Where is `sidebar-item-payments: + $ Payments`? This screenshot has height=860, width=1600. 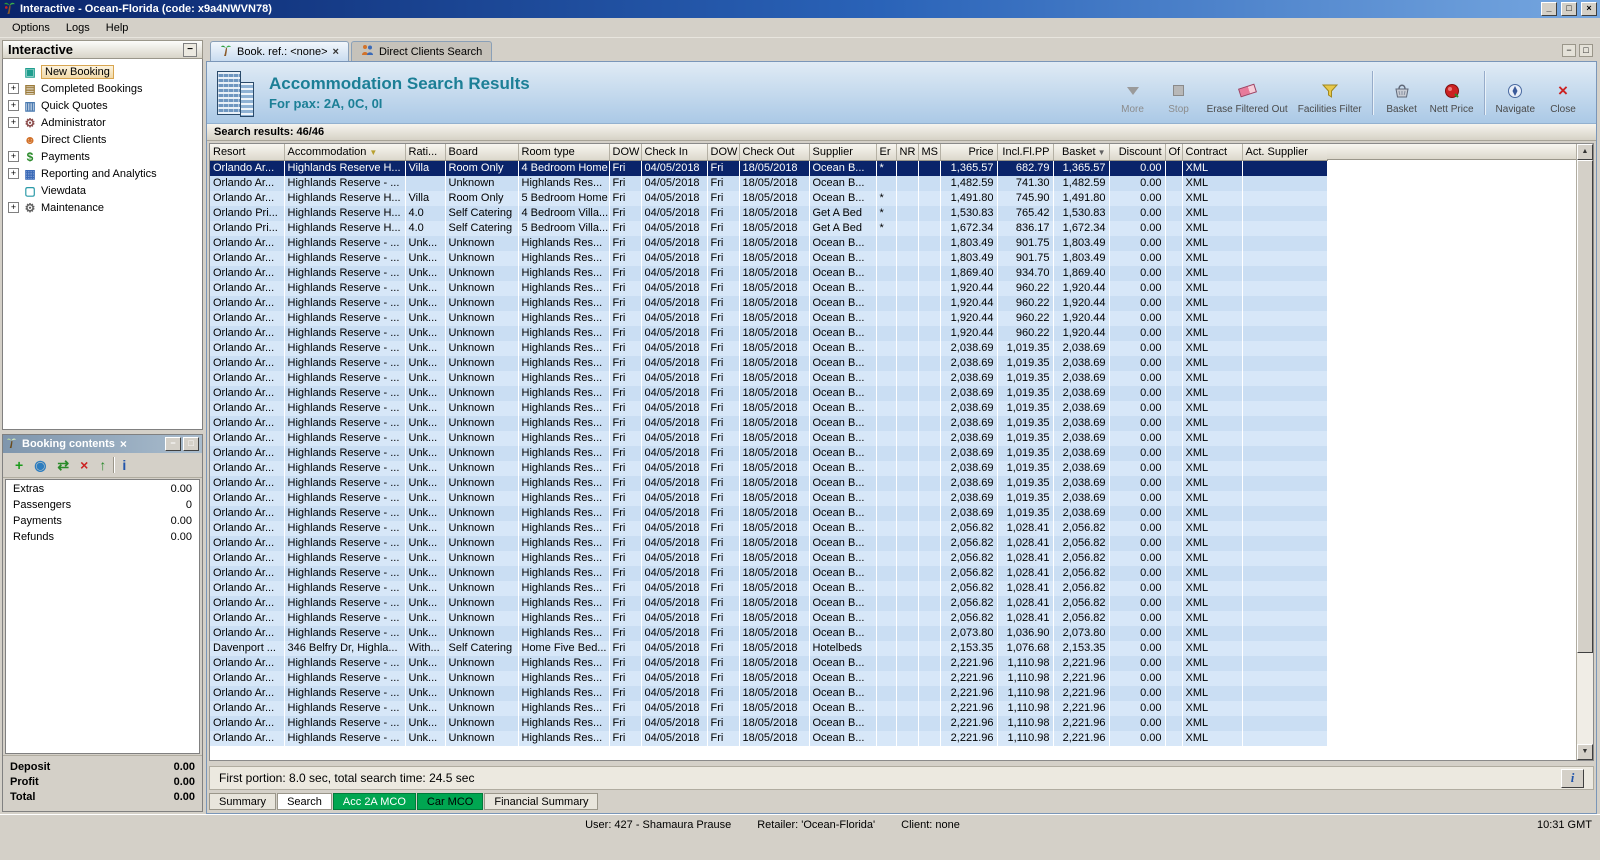 sidebar-item-payments: + $ Payments is located at coordinates (102, 156).